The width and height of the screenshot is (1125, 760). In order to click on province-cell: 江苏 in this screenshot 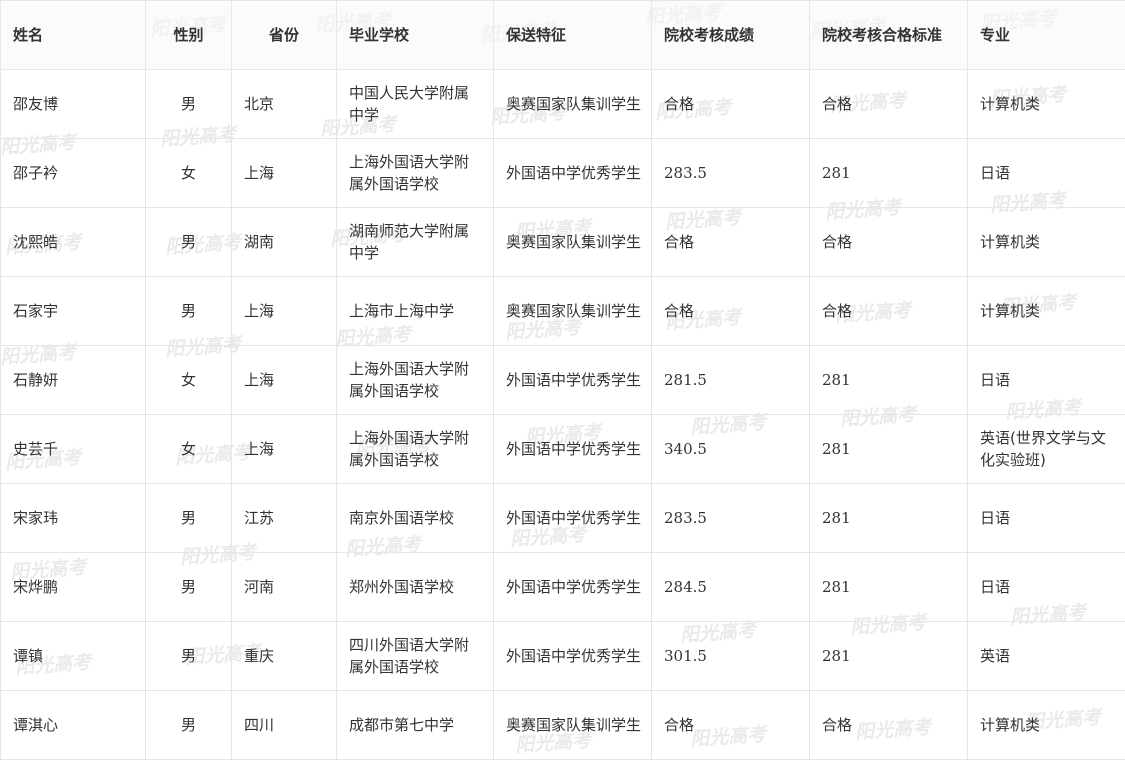, I will do `click(284, 518)`.